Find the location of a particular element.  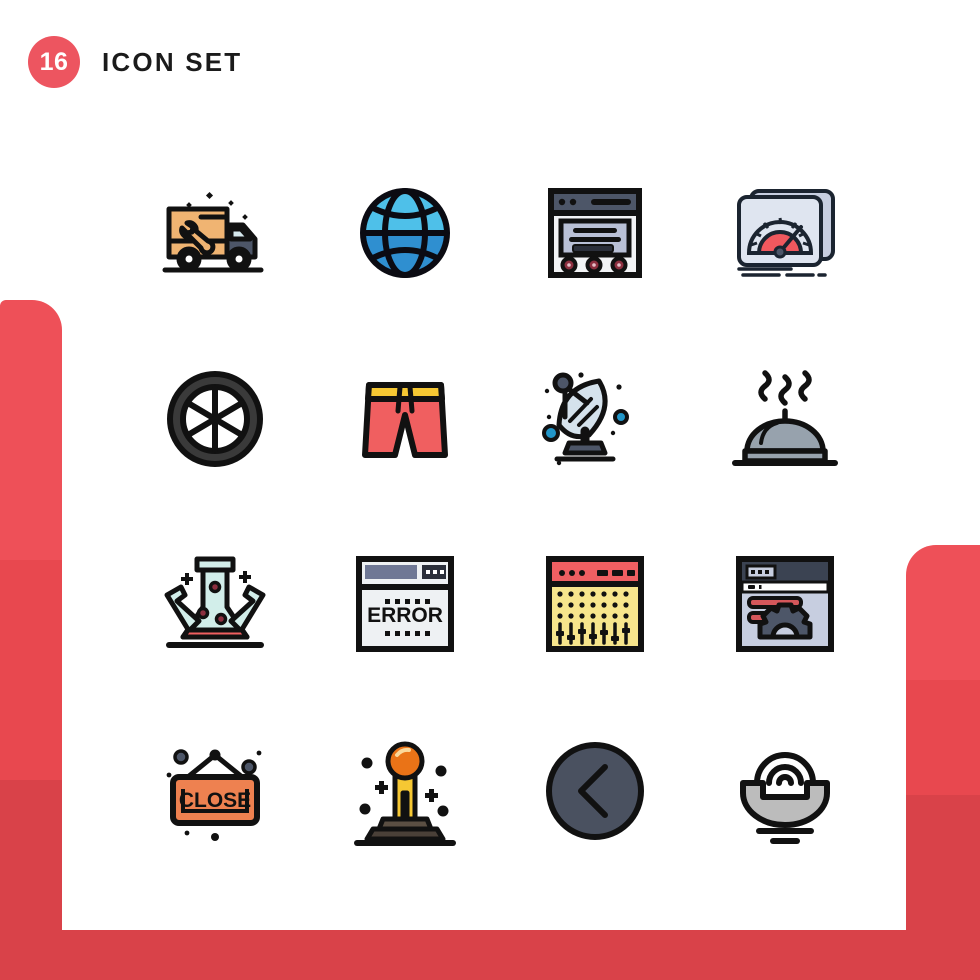

header: 16 Icon Set is located at coordinates (135, 62).